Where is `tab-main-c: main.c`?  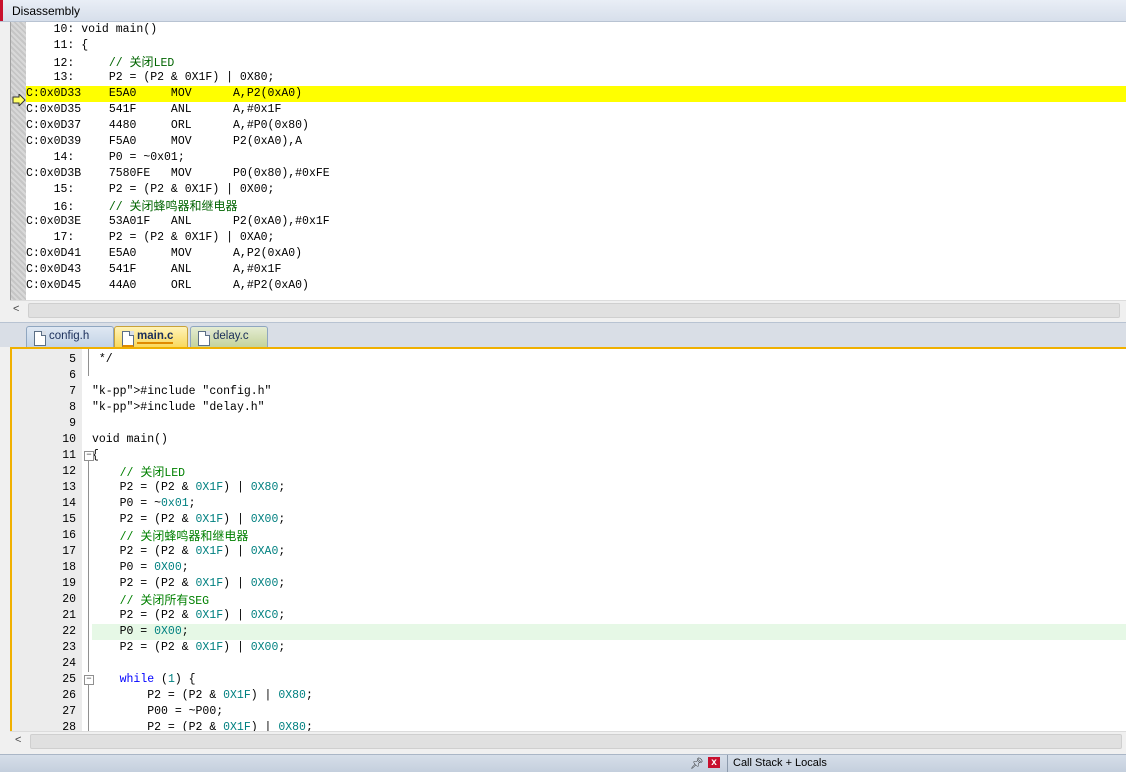
tab-main-c: main.c is located at coordinates (151, 336).